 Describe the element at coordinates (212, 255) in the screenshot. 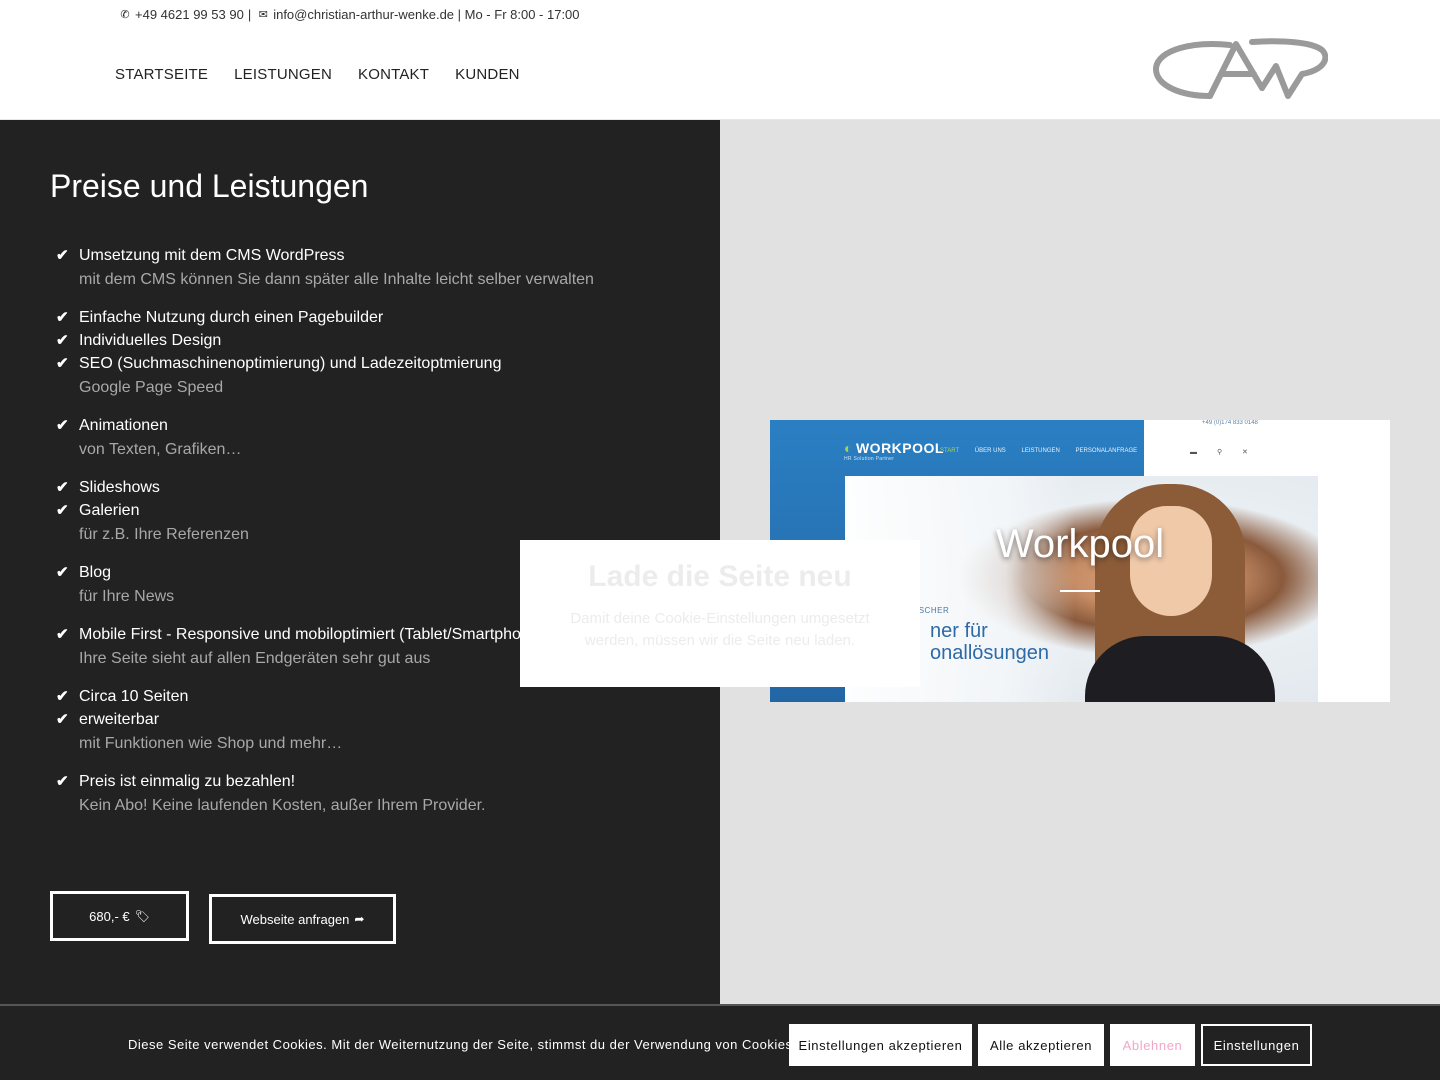

I see `feature-title: Umsetzung mit dem CMS WordPress` at that location.